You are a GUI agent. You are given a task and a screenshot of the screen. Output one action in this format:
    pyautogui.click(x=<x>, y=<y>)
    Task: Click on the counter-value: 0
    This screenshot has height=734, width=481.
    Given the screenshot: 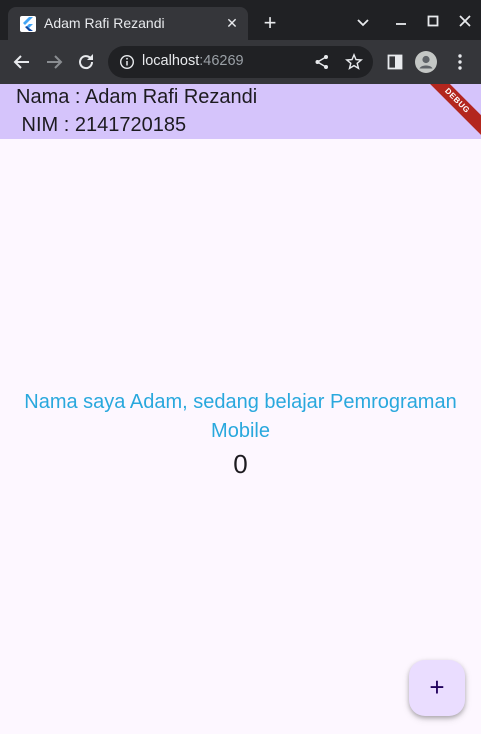 What is the action you would take?
    pyautogui.click(x=240, y=464)
    